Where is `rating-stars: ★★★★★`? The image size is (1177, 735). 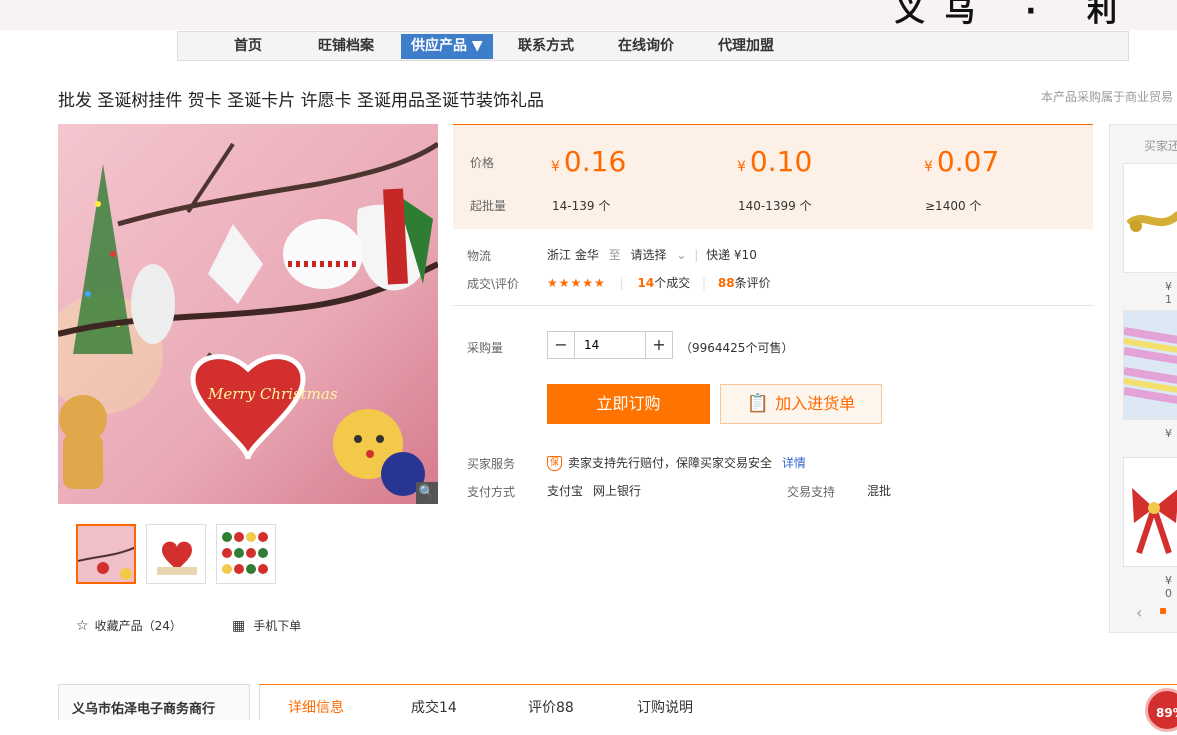 rating-stars: ★★★★★ is located at coordinates (576, 283).